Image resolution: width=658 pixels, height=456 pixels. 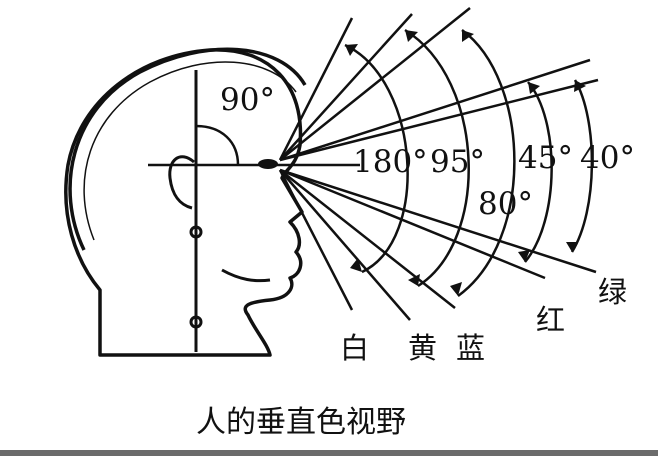 What do you see at coordinates (356, 265) in the screenshot?
I see `arrow-white-bottom` at bounding box center [356, 265].